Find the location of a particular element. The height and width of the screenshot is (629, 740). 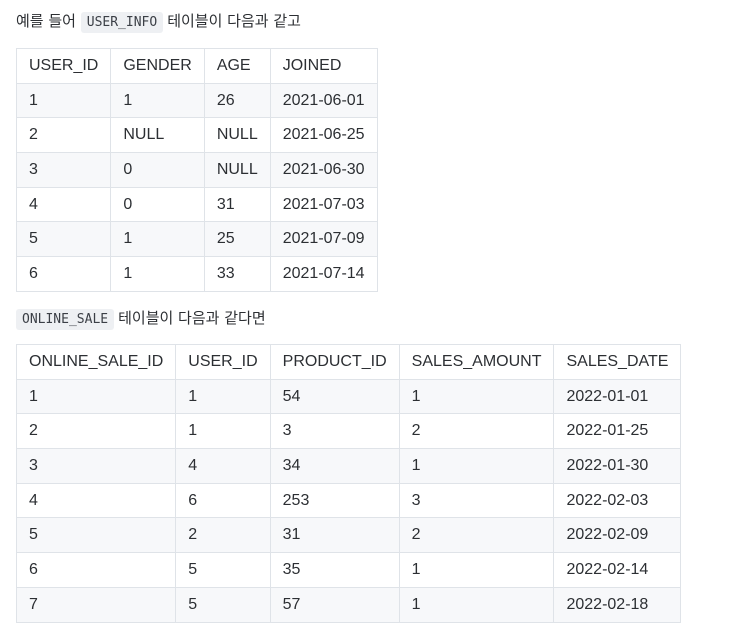

table-cell: 35 is located at coordinates (334, 570).